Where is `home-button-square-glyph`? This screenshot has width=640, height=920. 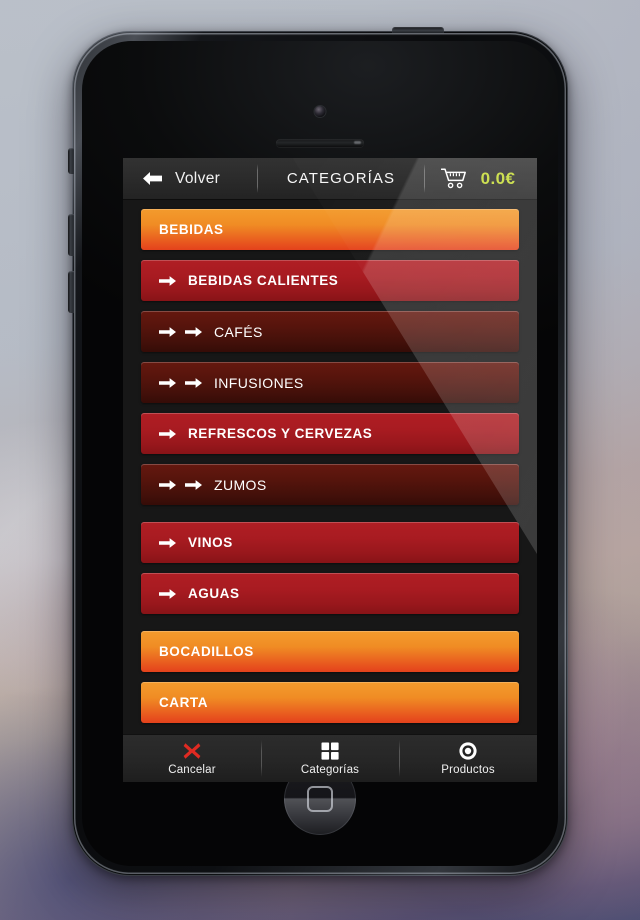 home-button-square-glyph is located at coordinates (320, 799).